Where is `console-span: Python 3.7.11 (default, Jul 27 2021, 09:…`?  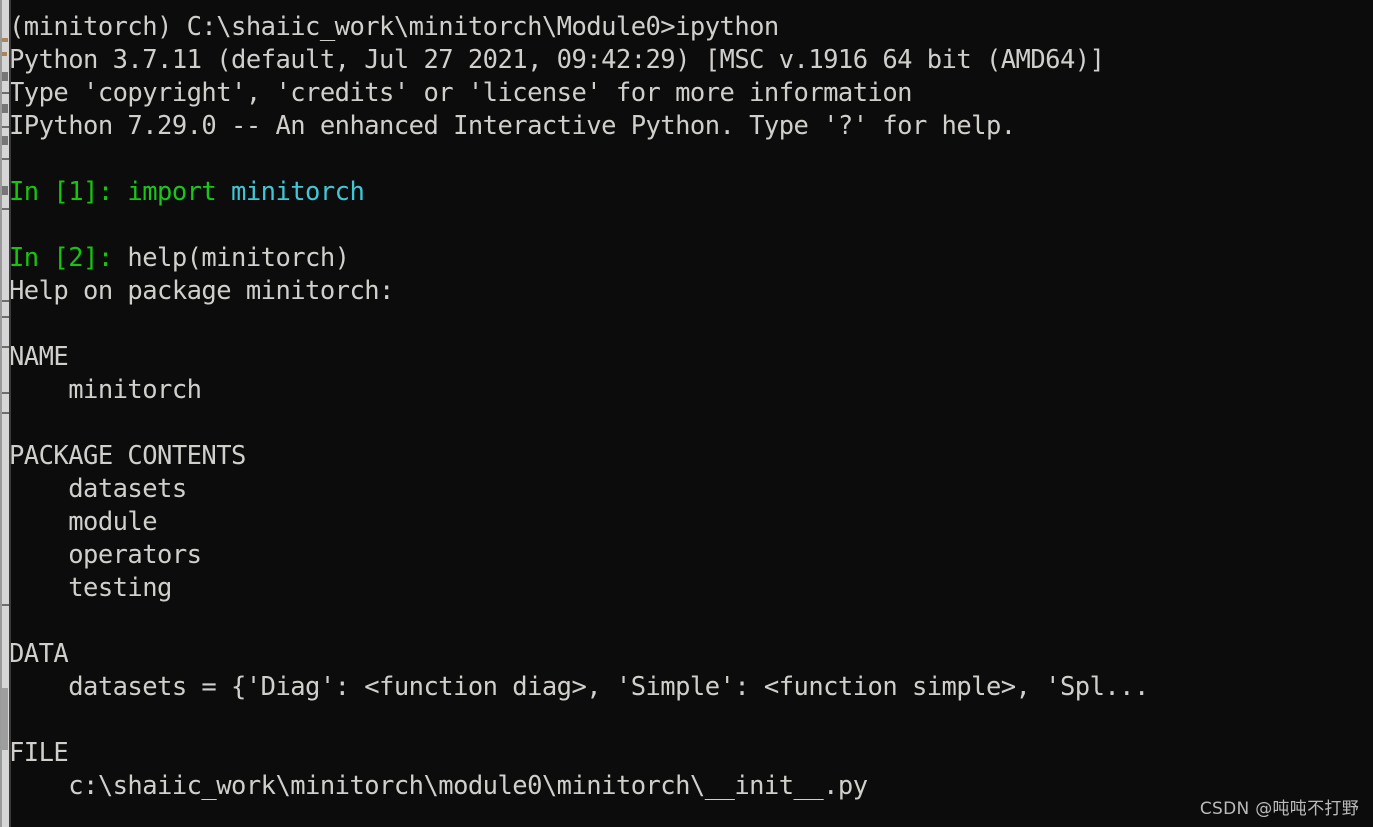
console-span: Python 3.7.11 (default, Jul 27 2021, 09:… is located at coordinates (557, 60).